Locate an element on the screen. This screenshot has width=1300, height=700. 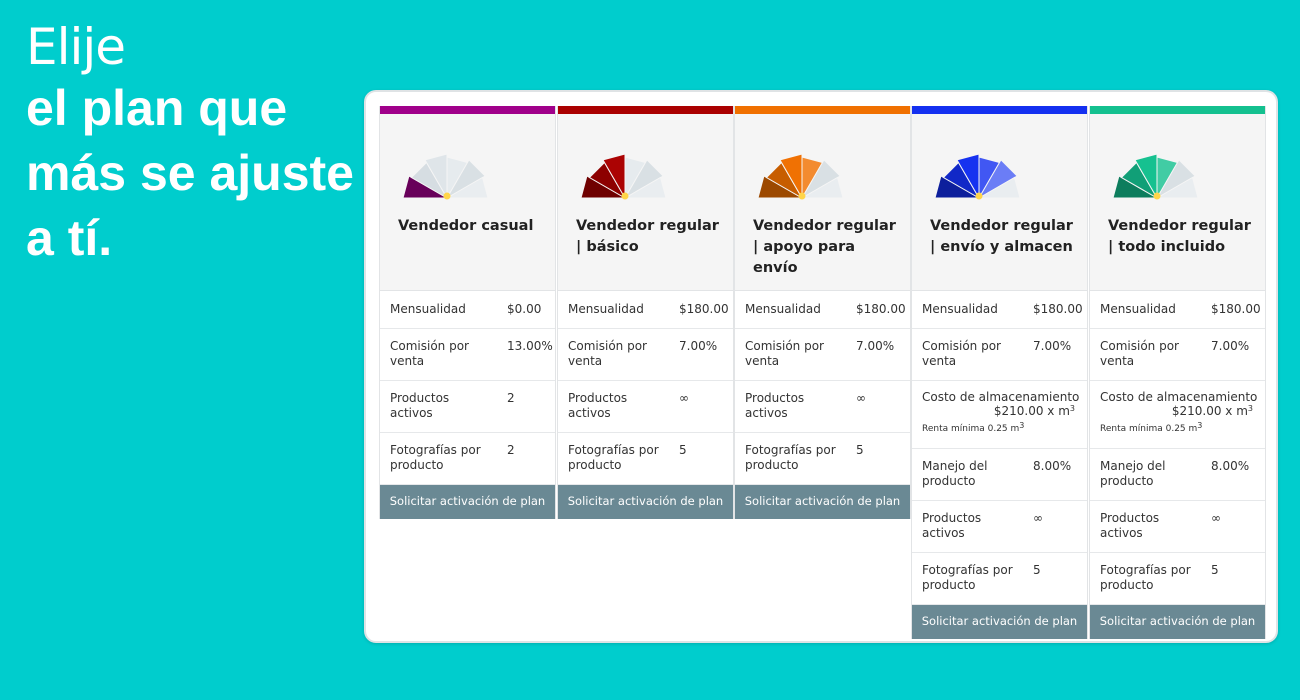
row-value: 13.00% is located at coordinates (530, 346).